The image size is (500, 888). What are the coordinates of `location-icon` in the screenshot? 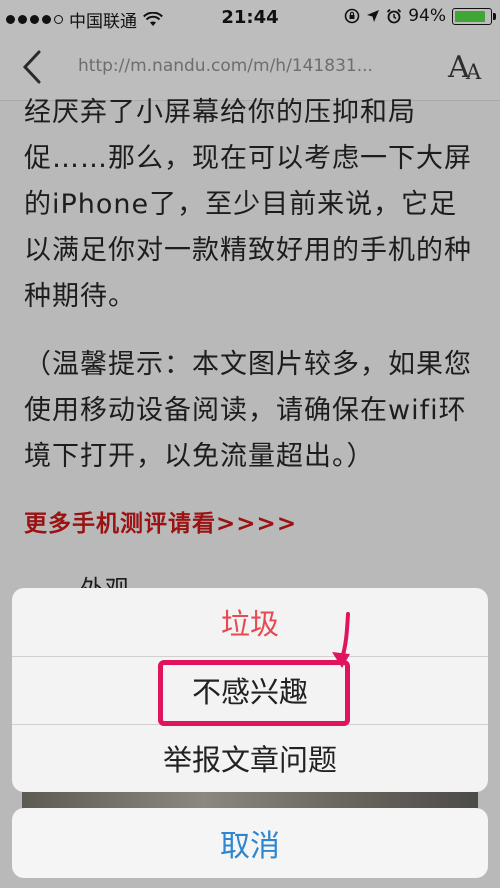 It's located at (373, 16).